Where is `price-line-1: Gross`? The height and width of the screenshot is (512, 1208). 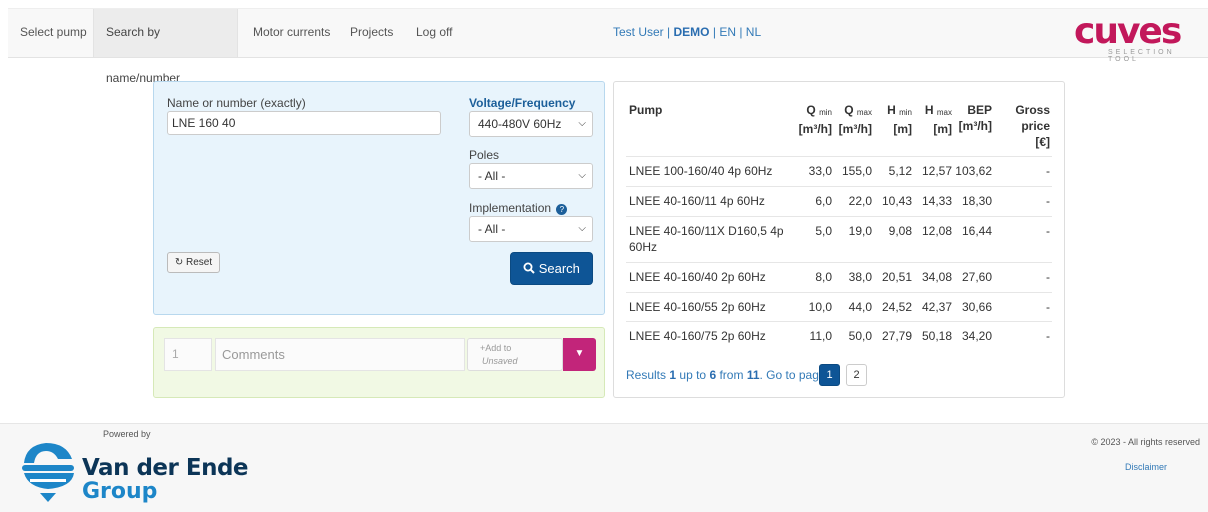 price-line-1: Gross is located at coordinates (1032, 110).